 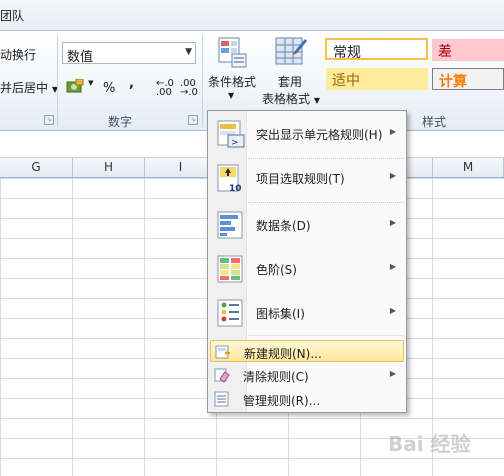 What do you see at coordinates (222, 352) in the screenshot?
I see `new-rule-icon` at bounding box center [222, 352].